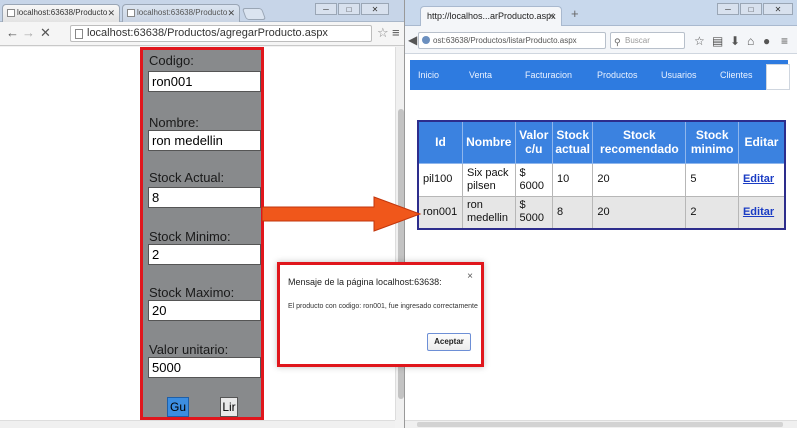 The width and height of the screenshot is (797, 428). I want to click on header-editar: Editar, so click(761, 142).